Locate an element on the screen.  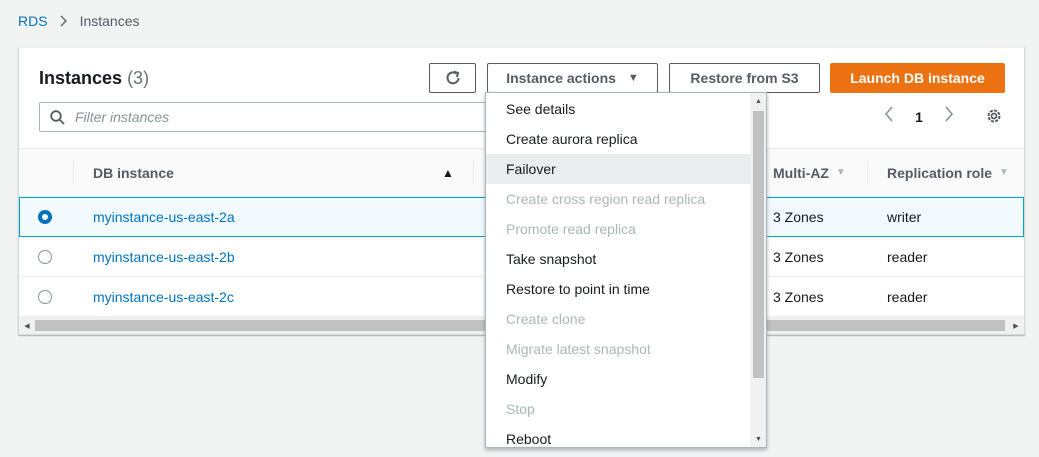
radio-selected-icon is located at coordinates (45, 217).